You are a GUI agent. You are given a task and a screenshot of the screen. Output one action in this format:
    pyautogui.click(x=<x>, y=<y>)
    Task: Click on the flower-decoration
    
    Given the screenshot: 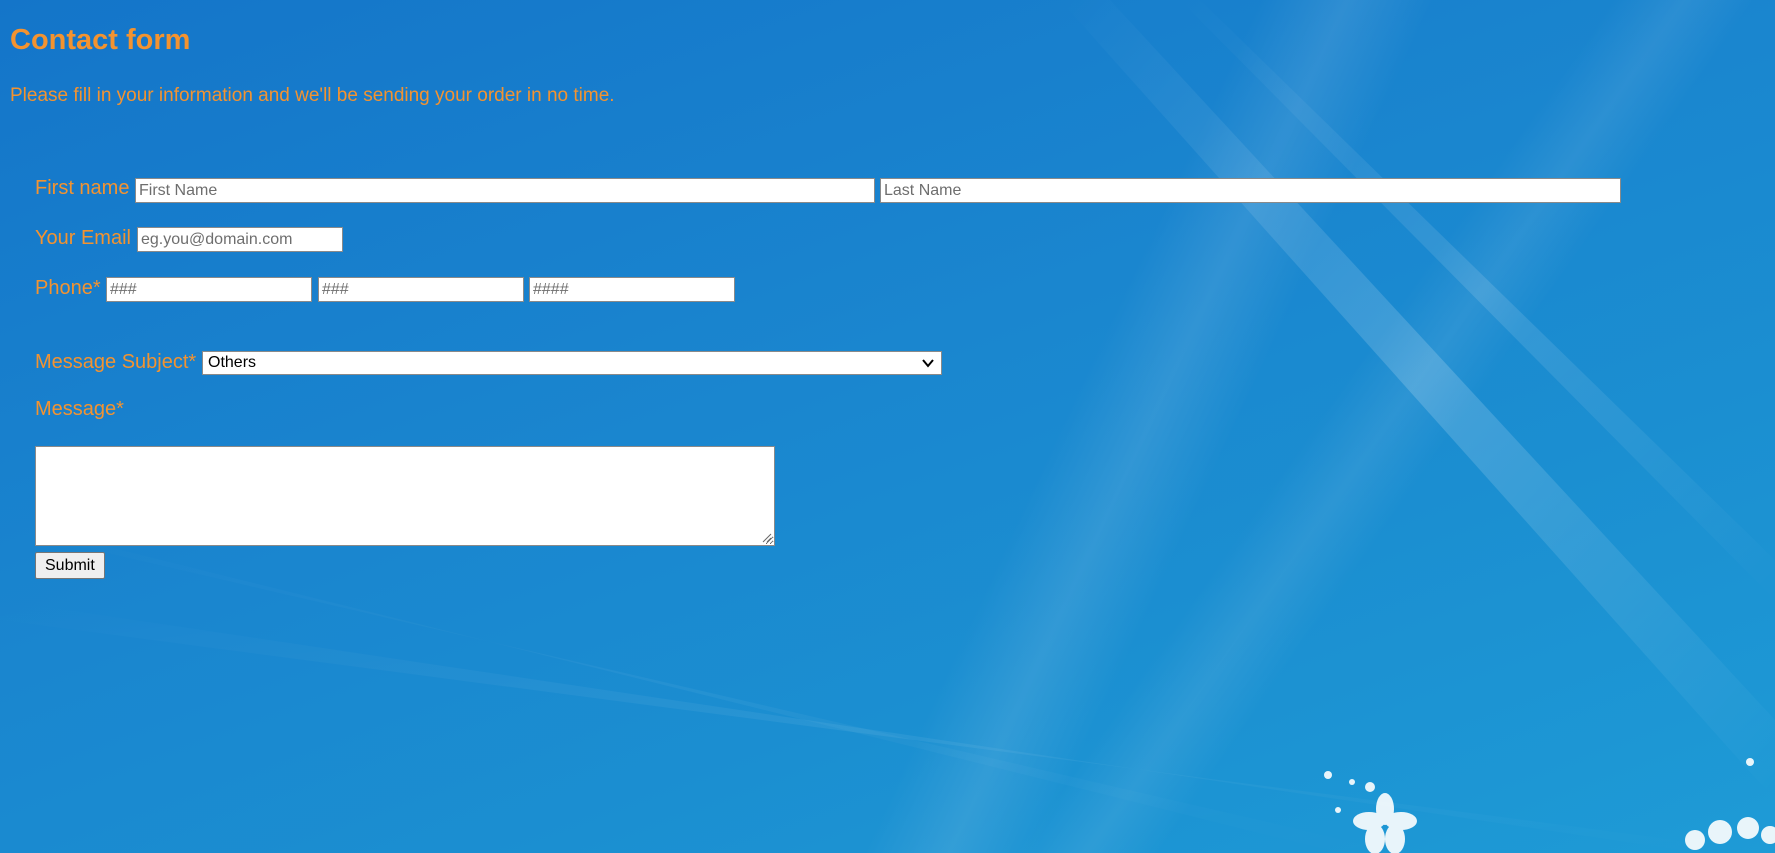 What is the action you would take?
    pyautogui.click(x=1549, y=805)
    